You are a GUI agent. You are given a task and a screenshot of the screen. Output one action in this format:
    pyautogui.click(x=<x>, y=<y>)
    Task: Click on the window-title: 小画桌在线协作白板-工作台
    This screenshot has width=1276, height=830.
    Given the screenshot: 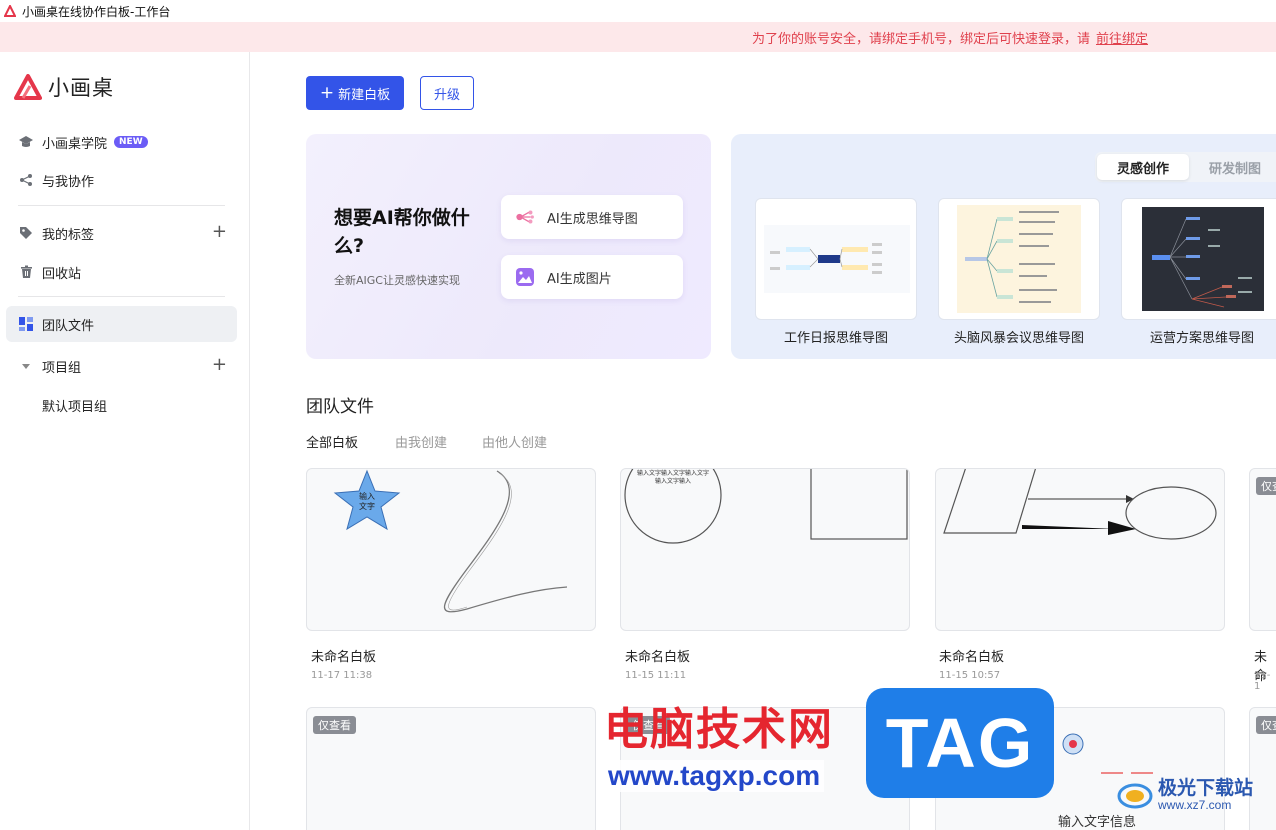 What is the action you would take?
    pyautogui.click(x=96, y=11)
    